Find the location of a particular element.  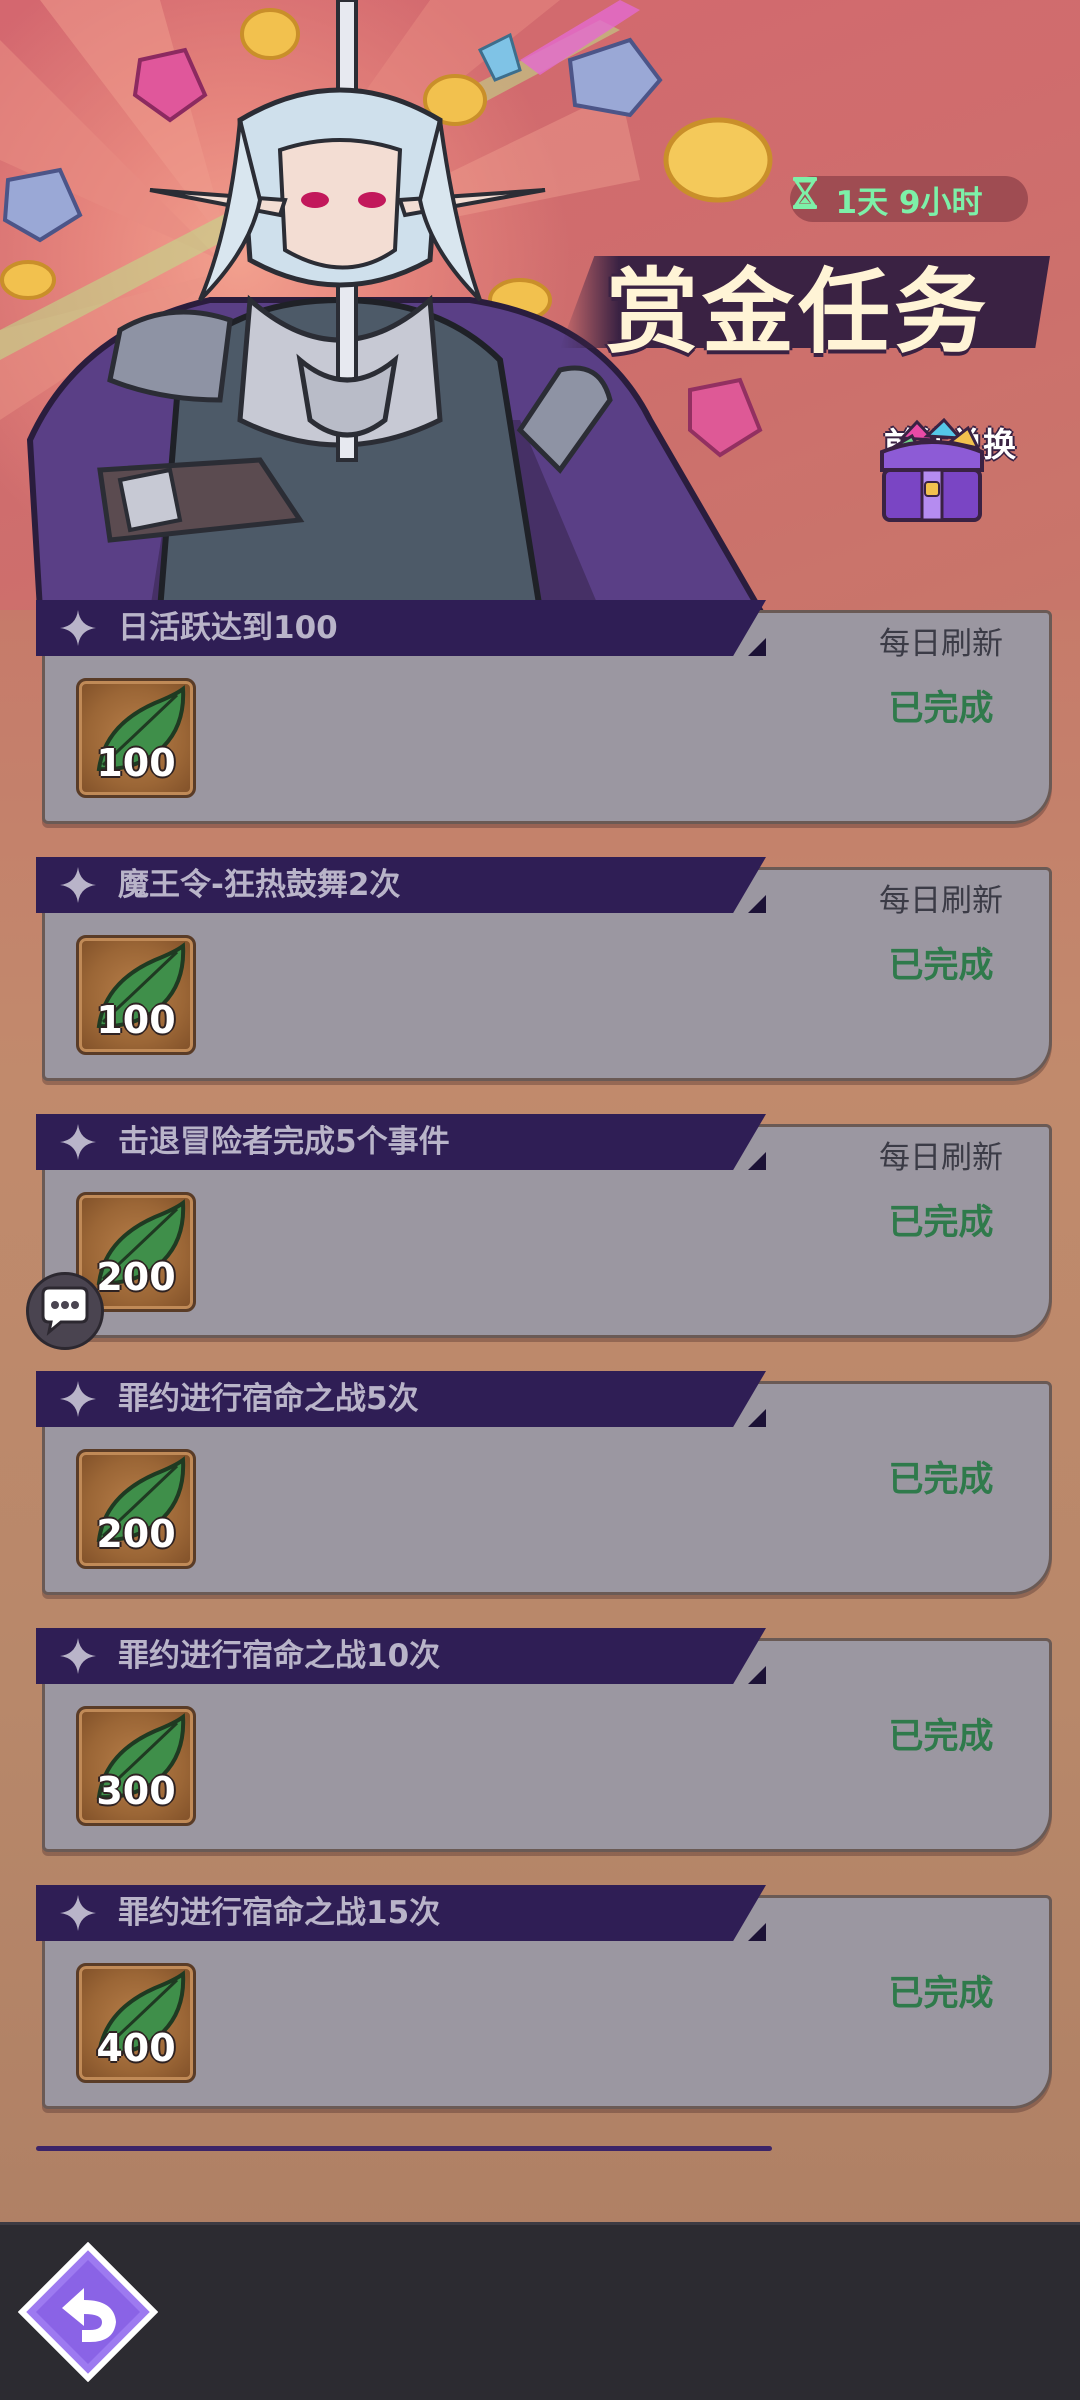

task-title: 魔王令-狂热鼓舞2次 is located at coordinates (259, 885).